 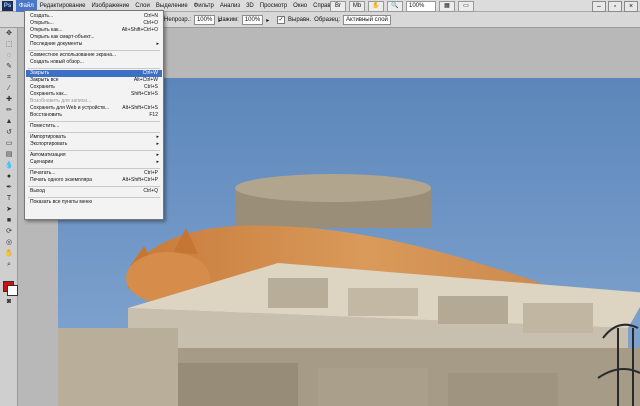 I want to click on menu-item-open-as: Открыть как... Alt+Shift+Ctrl+O, so click(x=94, y=30).